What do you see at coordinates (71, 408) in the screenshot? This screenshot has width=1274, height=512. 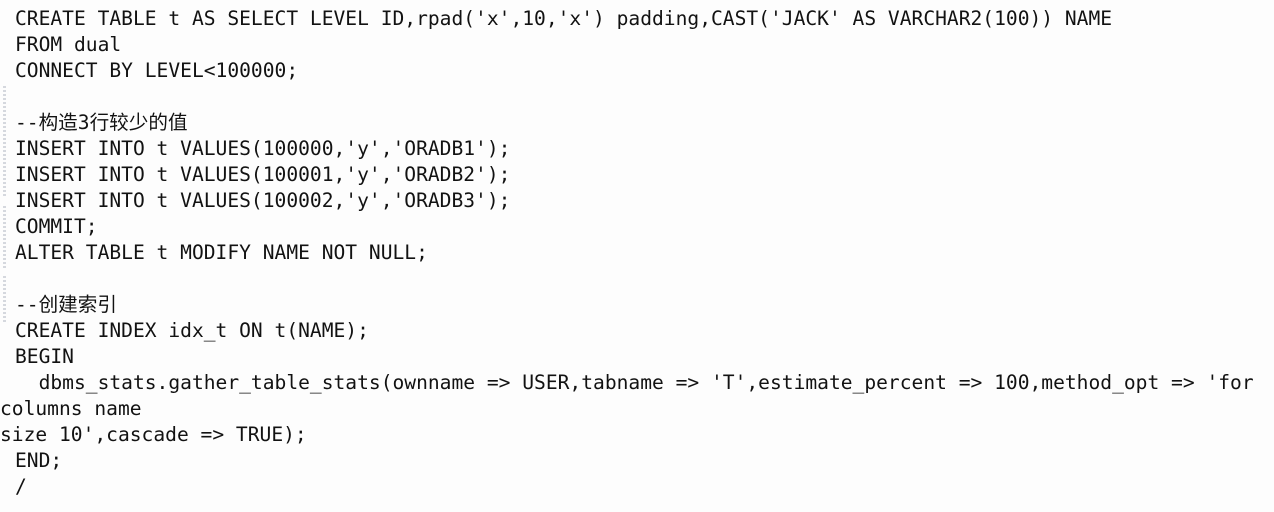 I see `code-line-wrapped: columns name` at bounding box center [71, 408].